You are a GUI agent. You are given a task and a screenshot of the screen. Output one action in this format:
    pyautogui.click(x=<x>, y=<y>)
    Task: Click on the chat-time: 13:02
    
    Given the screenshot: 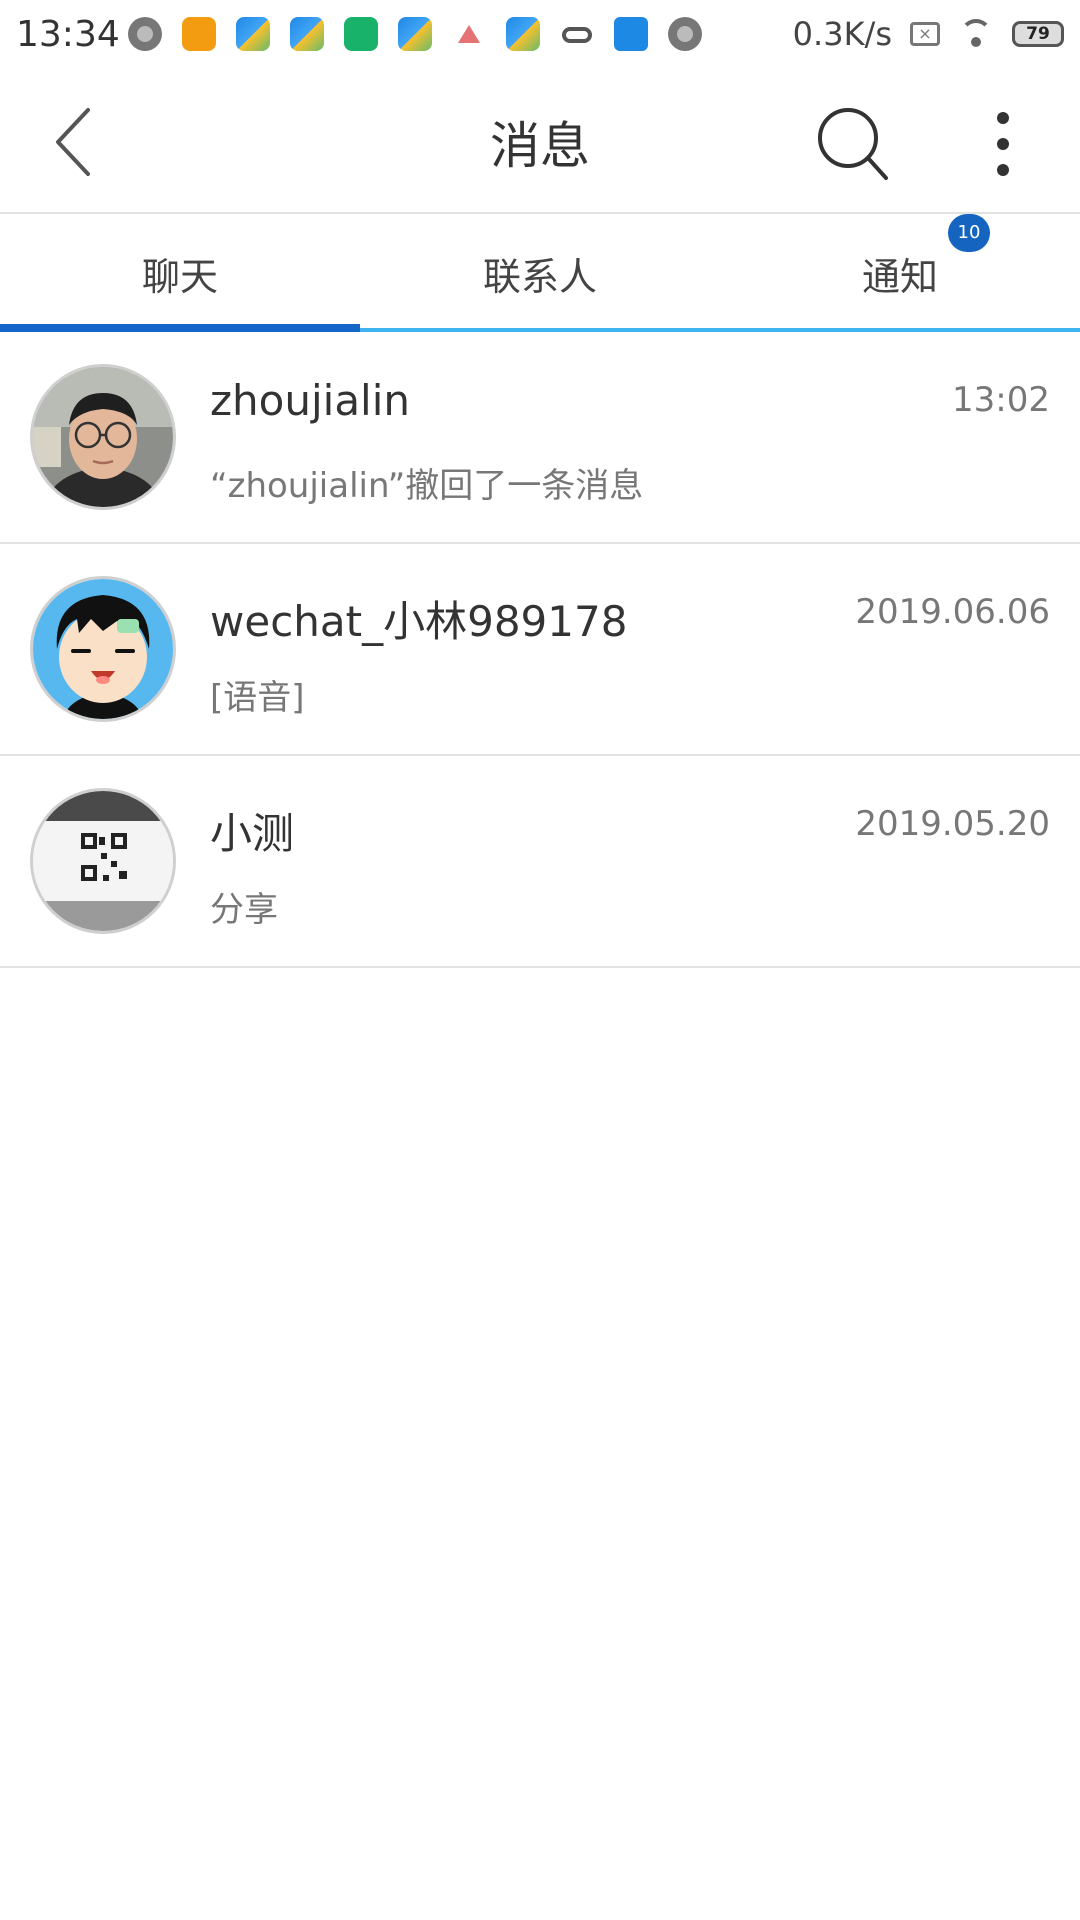 What is the action you would take?
    pyautogui.click(x=1001, y=400)
    